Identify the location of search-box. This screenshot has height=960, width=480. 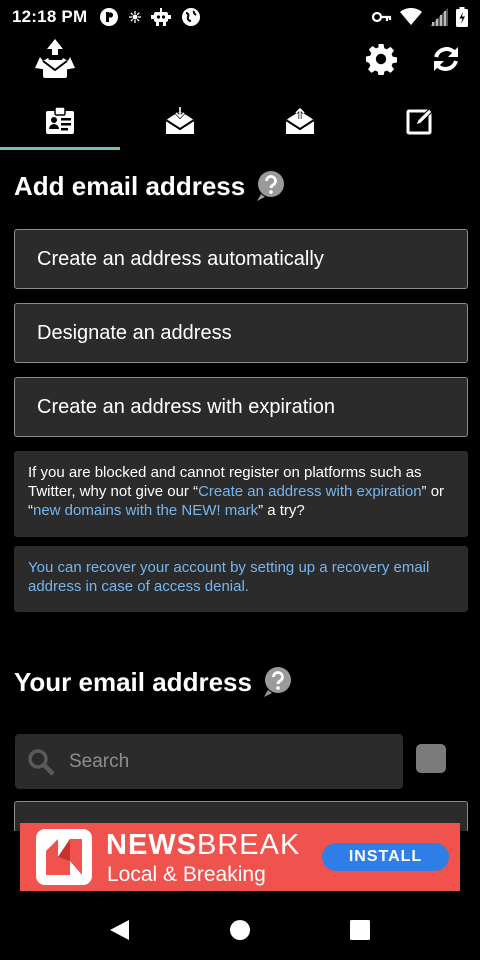
(209, 761).